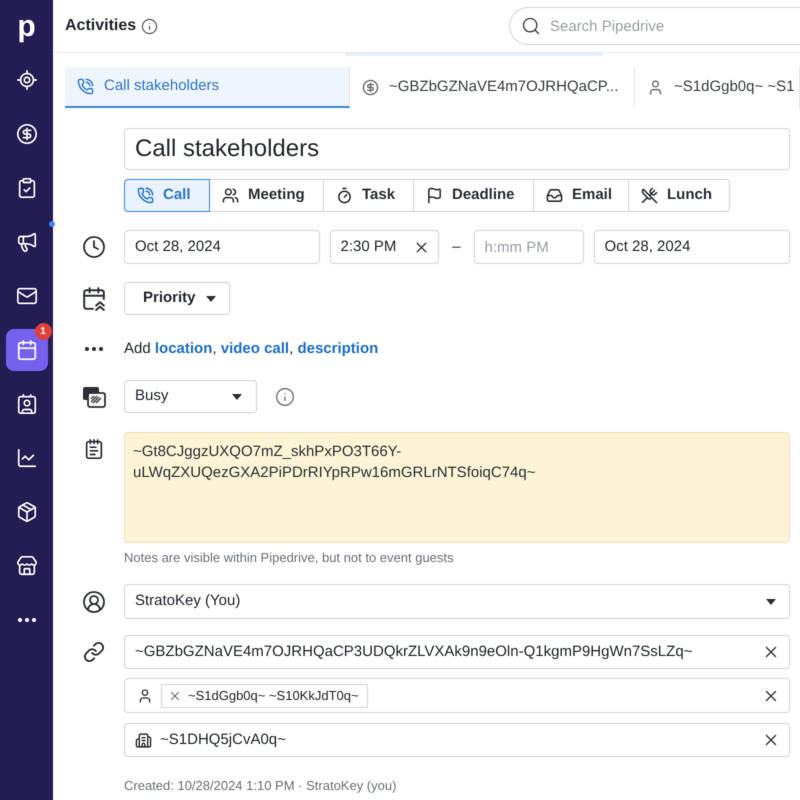 The image size is (800, 800). Describe the element at coordinates (581, 195) in the screenshot. I see `activity-type-button: Email` at that location.